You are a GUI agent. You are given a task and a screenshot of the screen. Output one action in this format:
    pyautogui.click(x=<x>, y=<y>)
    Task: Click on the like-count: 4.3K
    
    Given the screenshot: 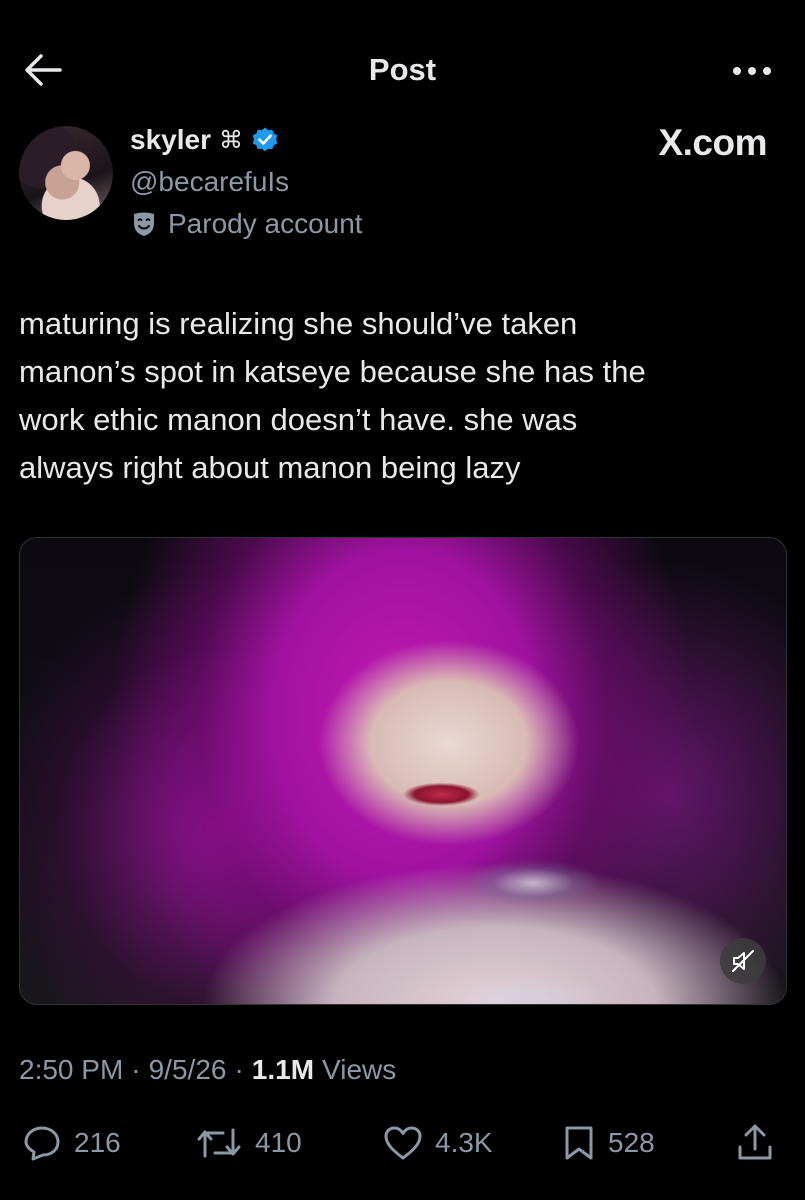 What is the action you would take?
    pyautogui.click(x=464, y=1142)
    